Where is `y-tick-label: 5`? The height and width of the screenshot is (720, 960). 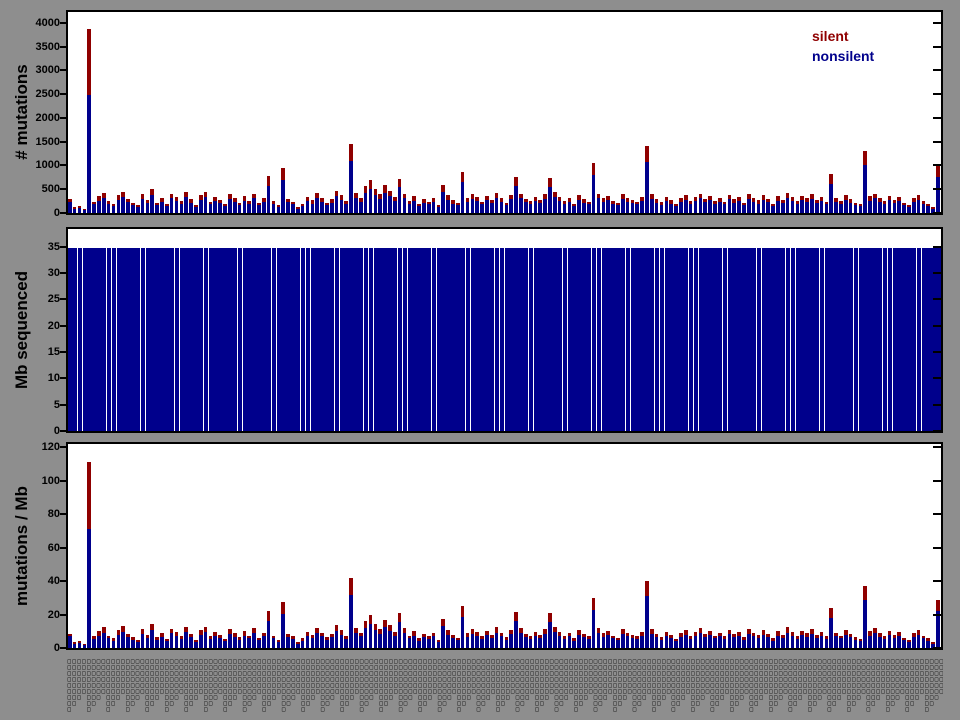
y-tick-label: 5 is located at coordinates (56, 404).